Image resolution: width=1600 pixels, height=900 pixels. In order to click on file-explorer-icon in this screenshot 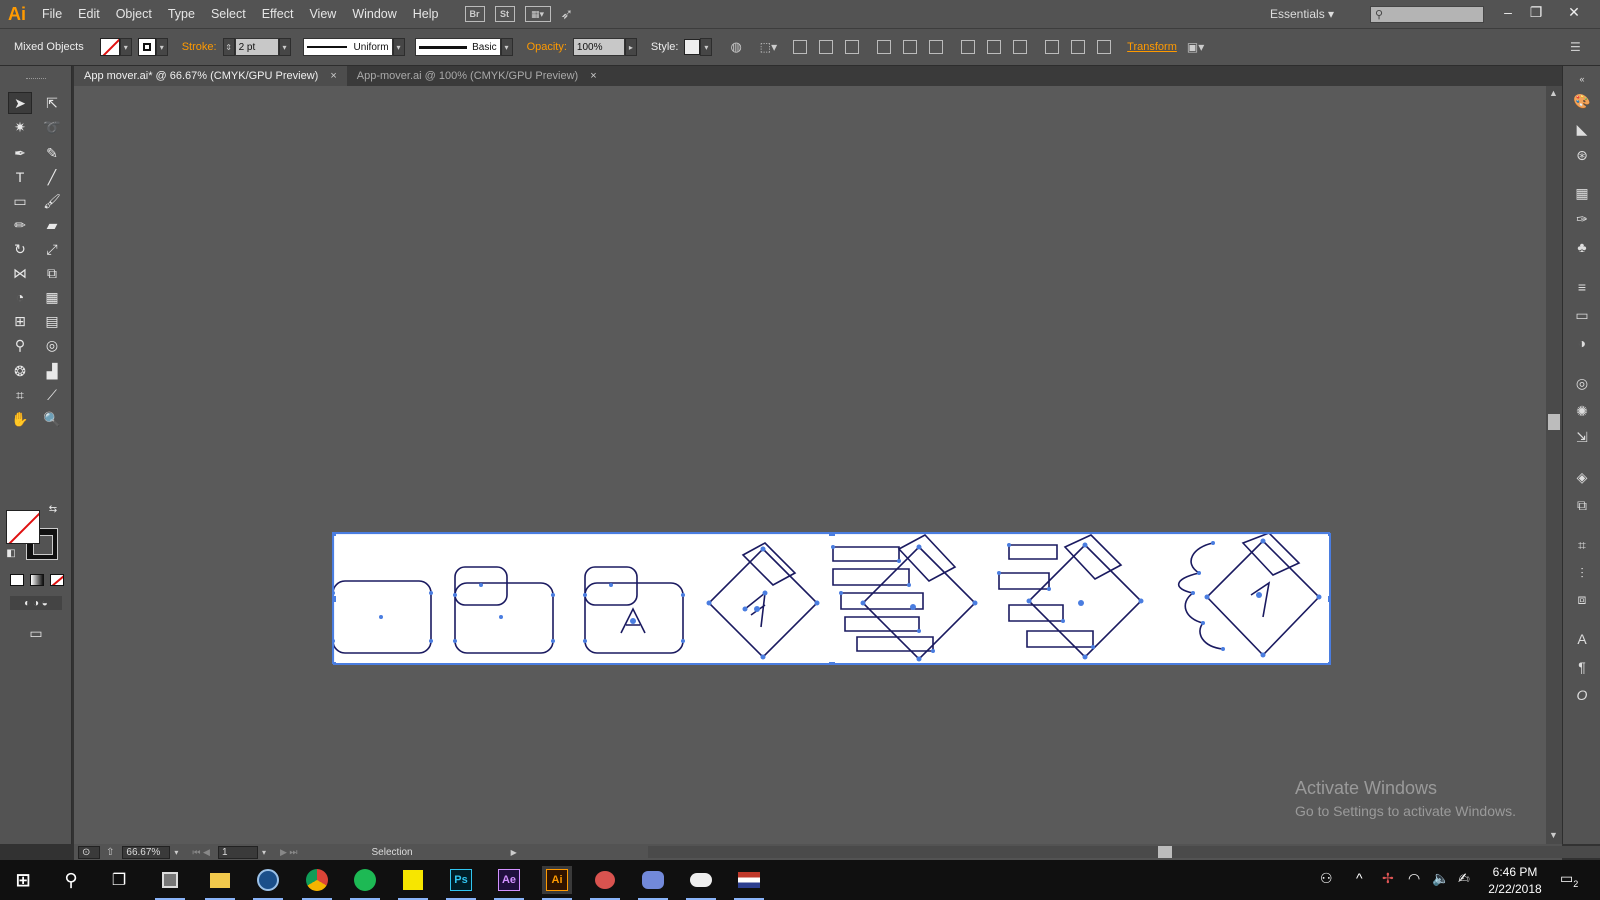, I will do `click(220, 883)`.